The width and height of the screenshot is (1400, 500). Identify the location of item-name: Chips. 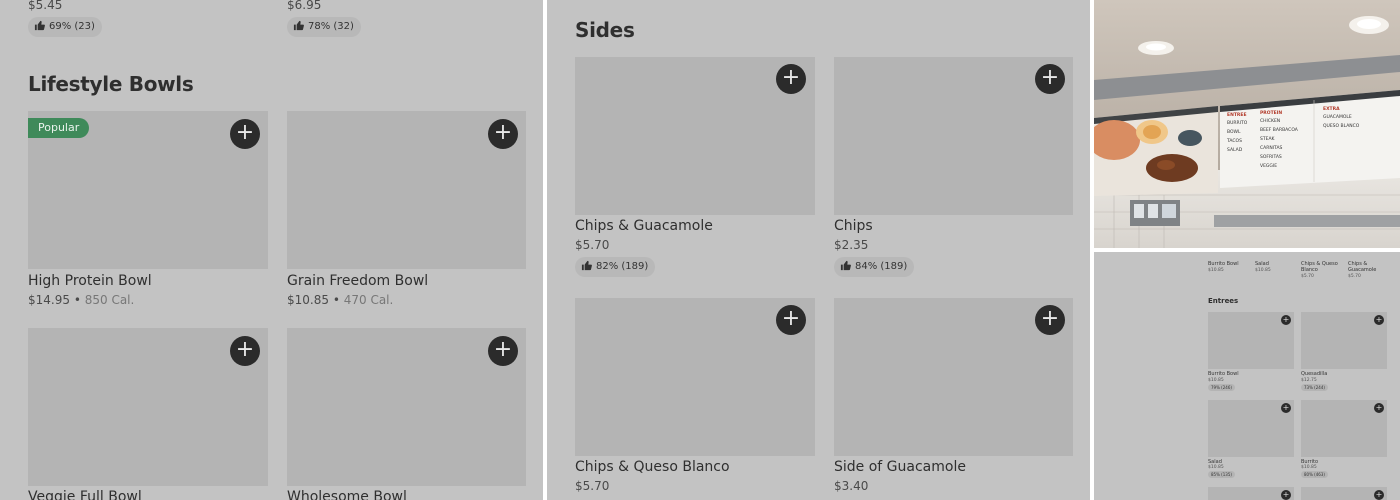
(853, 226).